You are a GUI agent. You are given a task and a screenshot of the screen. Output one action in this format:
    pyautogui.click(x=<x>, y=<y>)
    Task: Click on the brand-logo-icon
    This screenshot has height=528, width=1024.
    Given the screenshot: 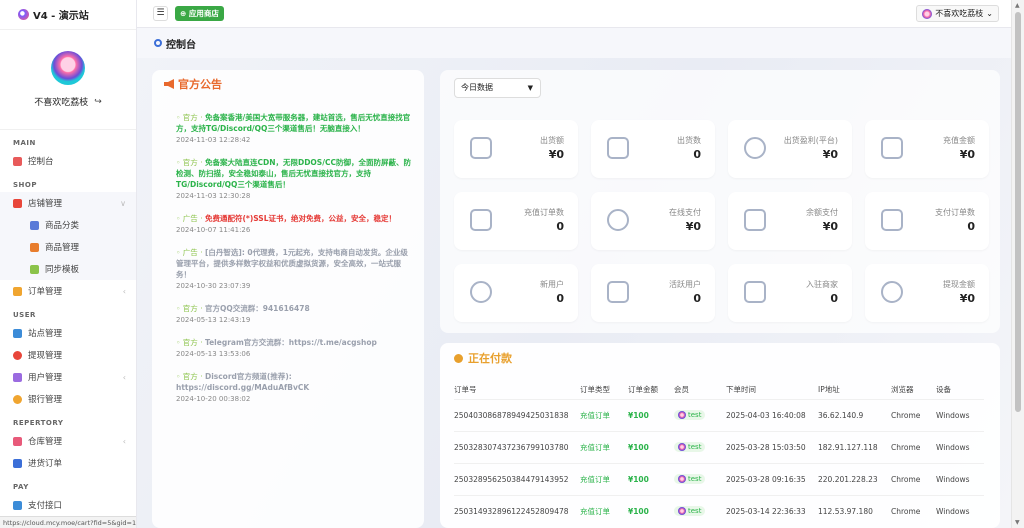 What is the action you would take?
    pyautogui.click(x=23, y=14)
    